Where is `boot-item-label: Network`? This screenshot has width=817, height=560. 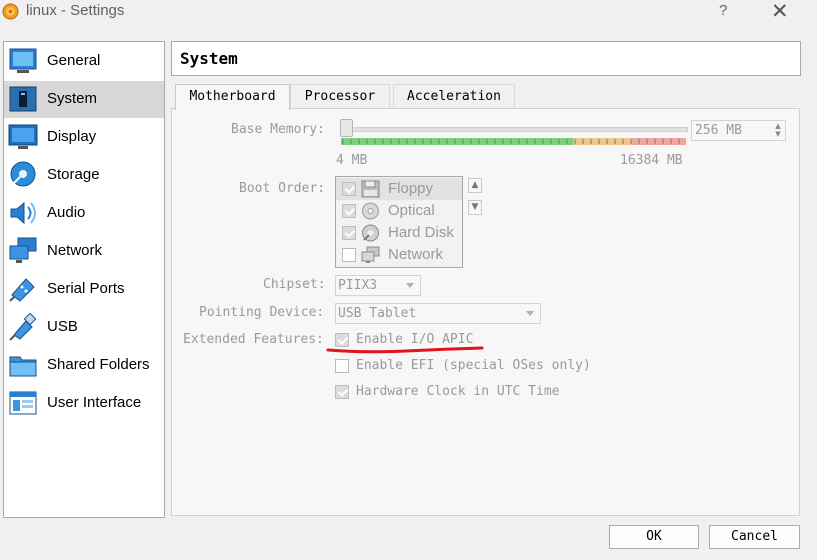
boot-item-label: Network is located at coordinates (416, 254).